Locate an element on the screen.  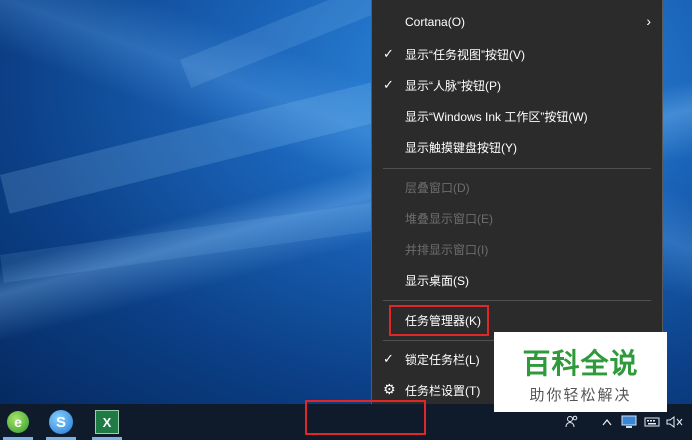
sogou-browser-icon: S is located at coordinates (61, 422).